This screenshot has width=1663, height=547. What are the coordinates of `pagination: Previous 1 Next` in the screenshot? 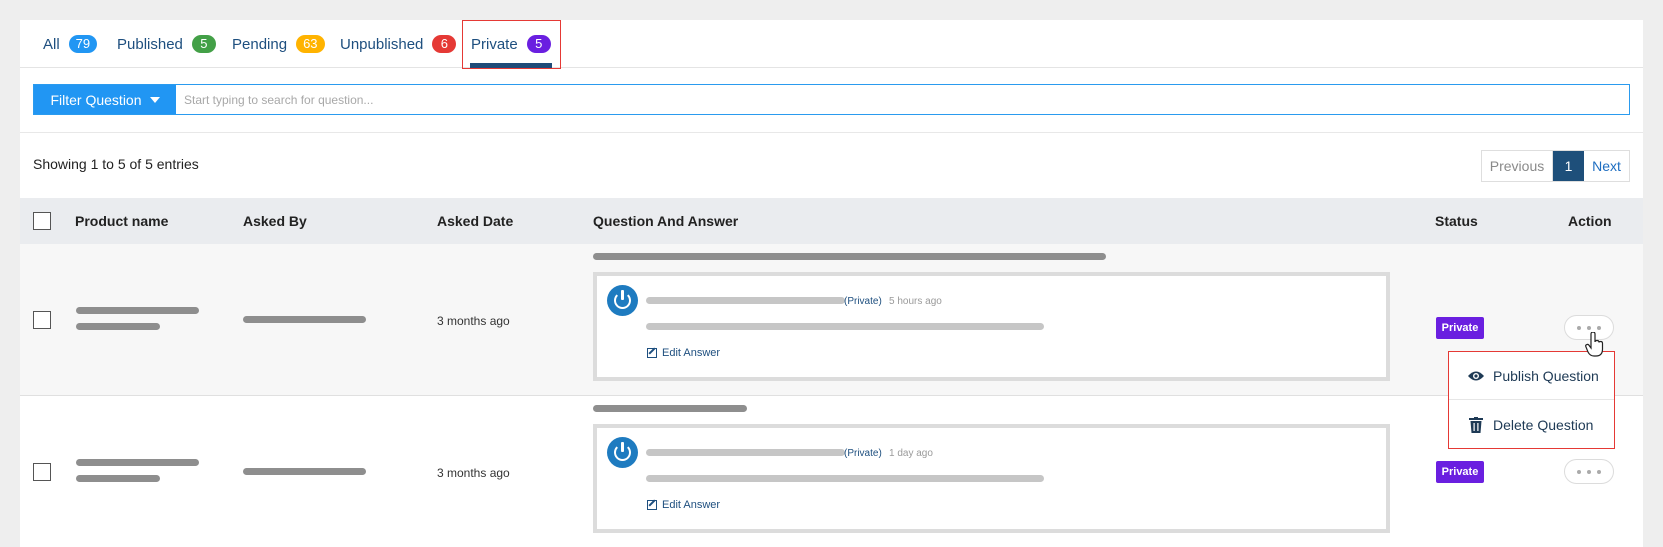 It's located at (1555, 166).